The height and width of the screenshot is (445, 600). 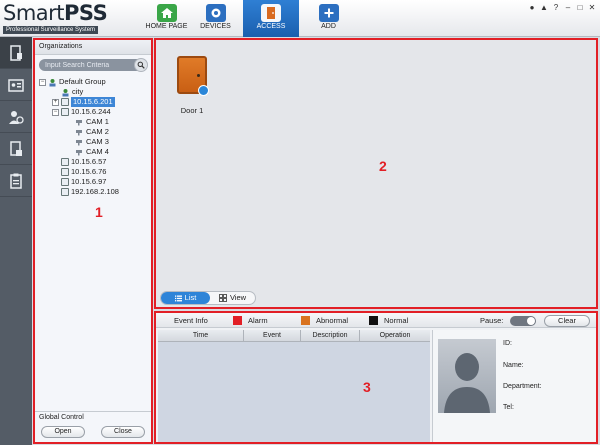 I want to click on records-icon, so click(x=16, y=181).